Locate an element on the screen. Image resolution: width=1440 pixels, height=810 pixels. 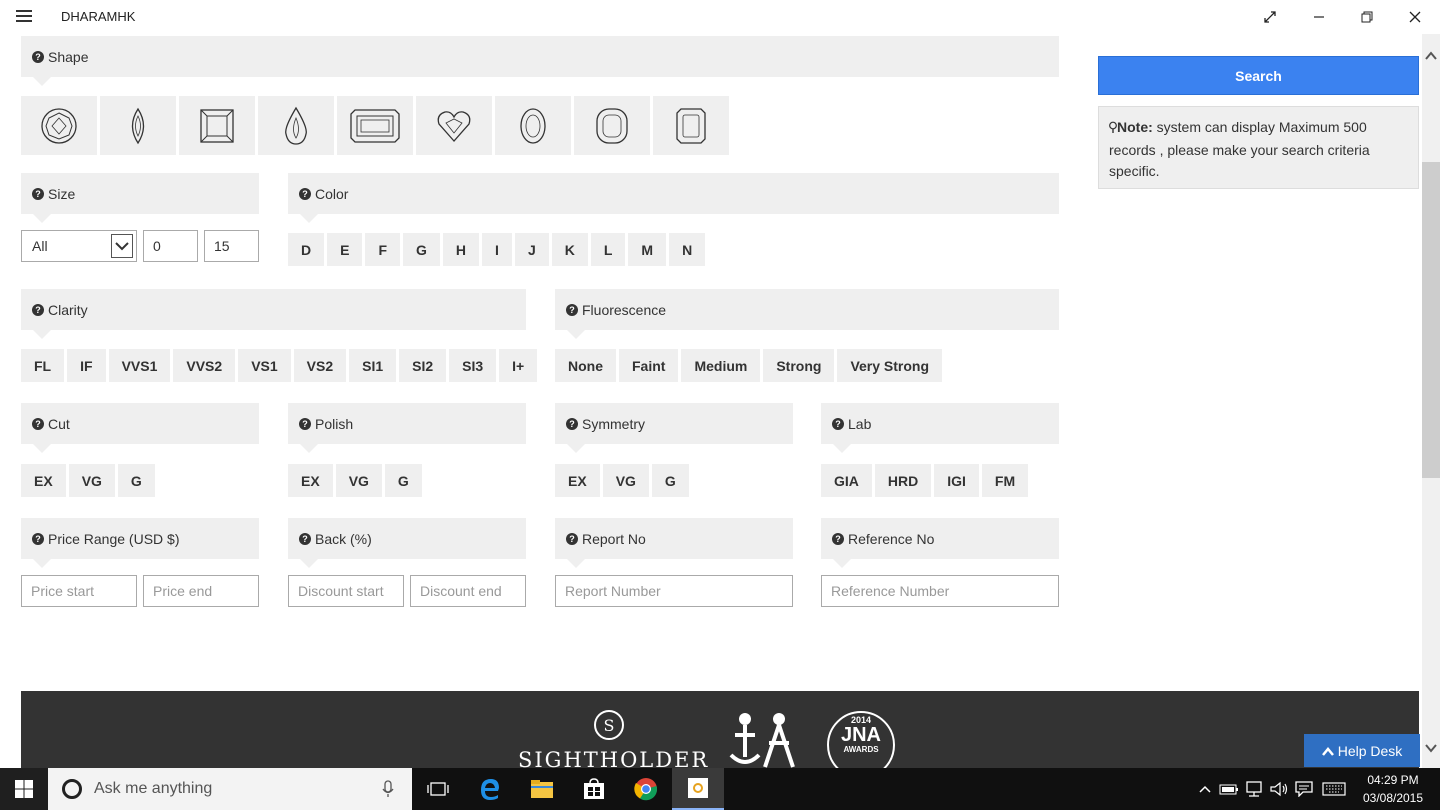
show-hidden-icons-chevron-icon is located at coordinates (1205, 789).